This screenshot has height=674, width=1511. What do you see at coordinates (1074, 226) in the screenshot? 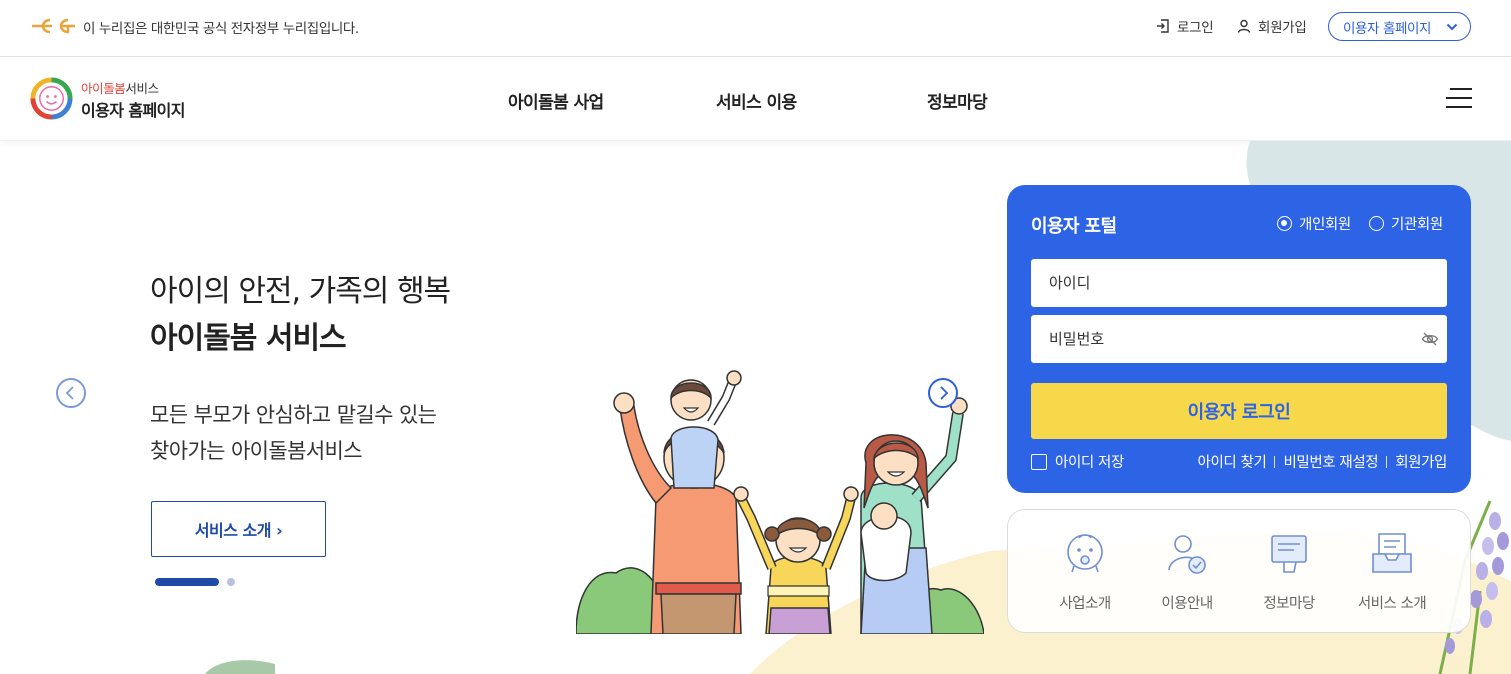
I see `login-panel-title: 이용자 포털` at bounding box center [1074, 226].